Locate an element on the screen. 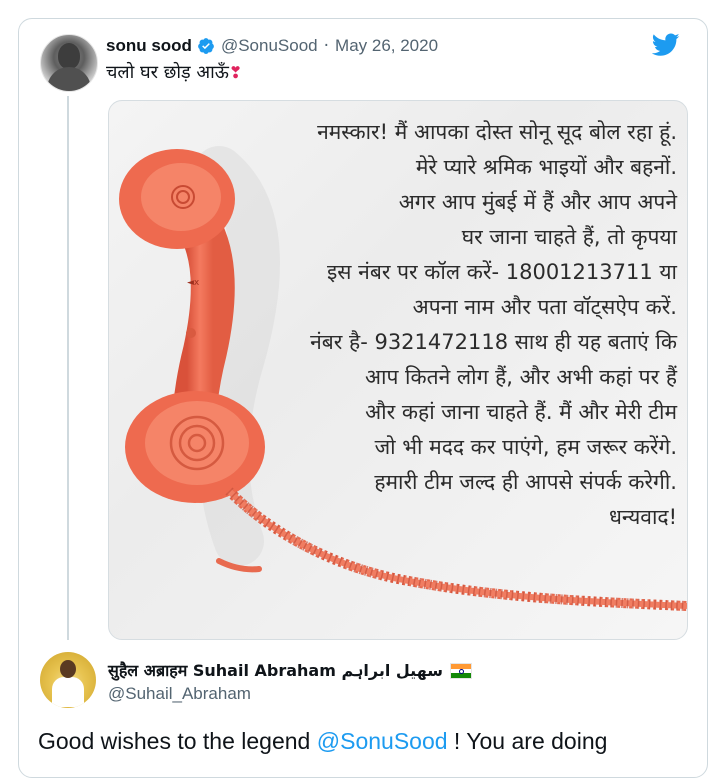 The image size is (720, 778). reply-author: सुहैल अब्राहम Suhail Abraham سهیل ابراہم is located at coordinates (290, 671).